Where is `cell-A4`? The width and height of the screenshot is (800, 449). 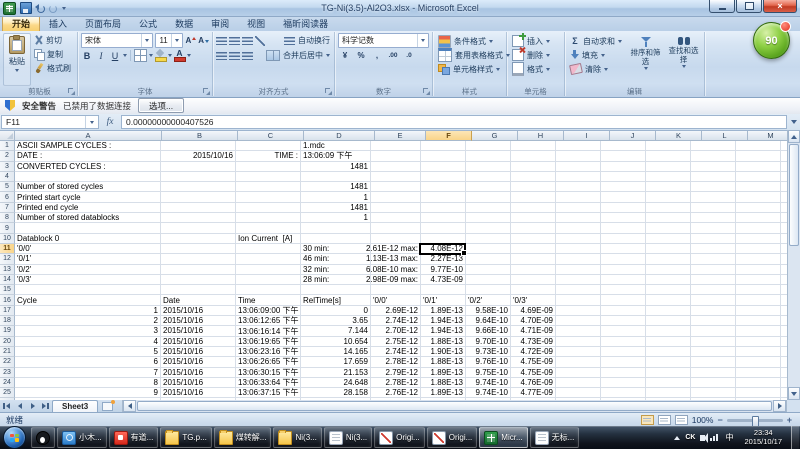 cell-A4 is located at coordinates (88, 177).